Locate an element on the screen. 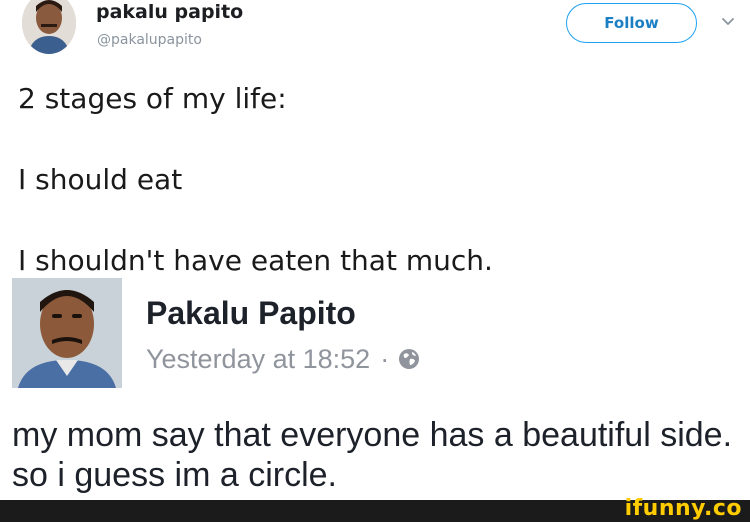 Image resolution: width=750 pixels, height=522 pixels. tweet-author-handle: @pakalupapito is located at coordinates (149, 40).